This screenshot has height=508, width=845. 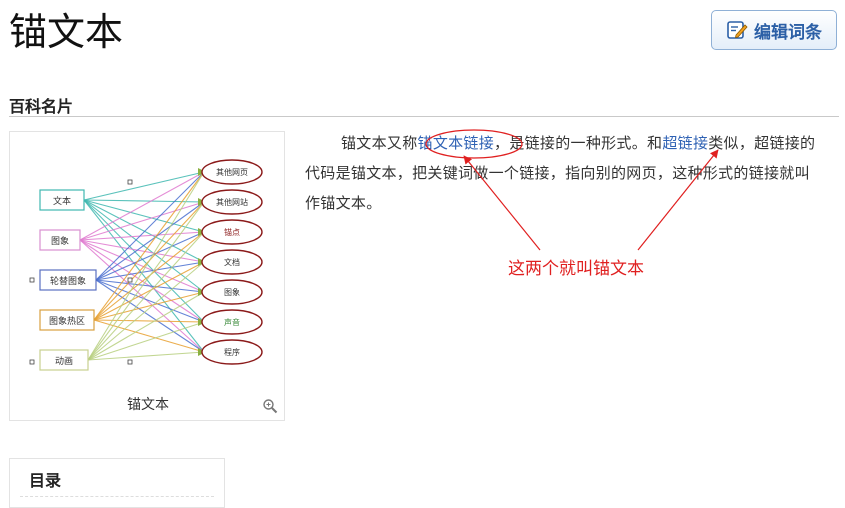 I want to click on diagram-target-label: 文档, so click(x=232, y=262).